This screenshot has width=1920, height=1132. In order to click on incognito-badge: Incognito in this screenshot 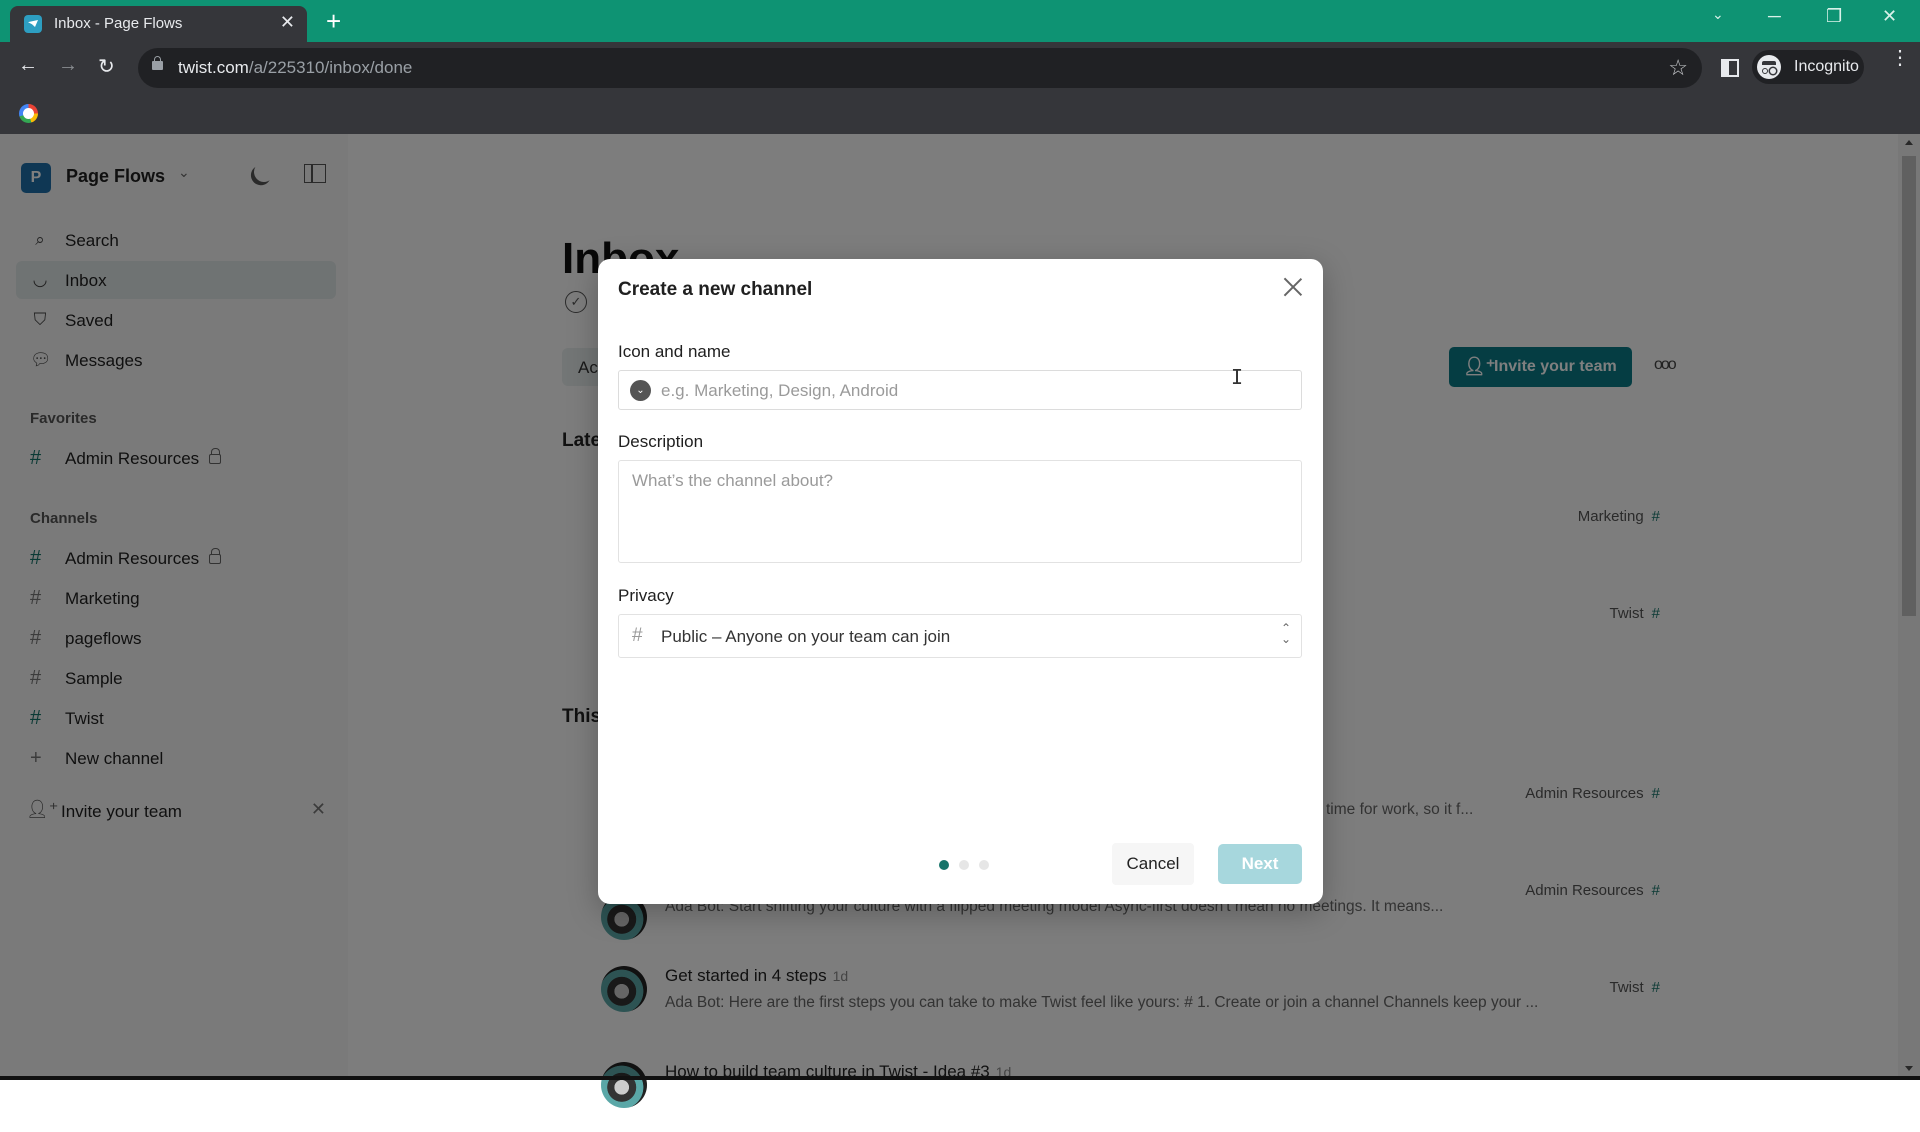, I will do `click(1808, 67)`.